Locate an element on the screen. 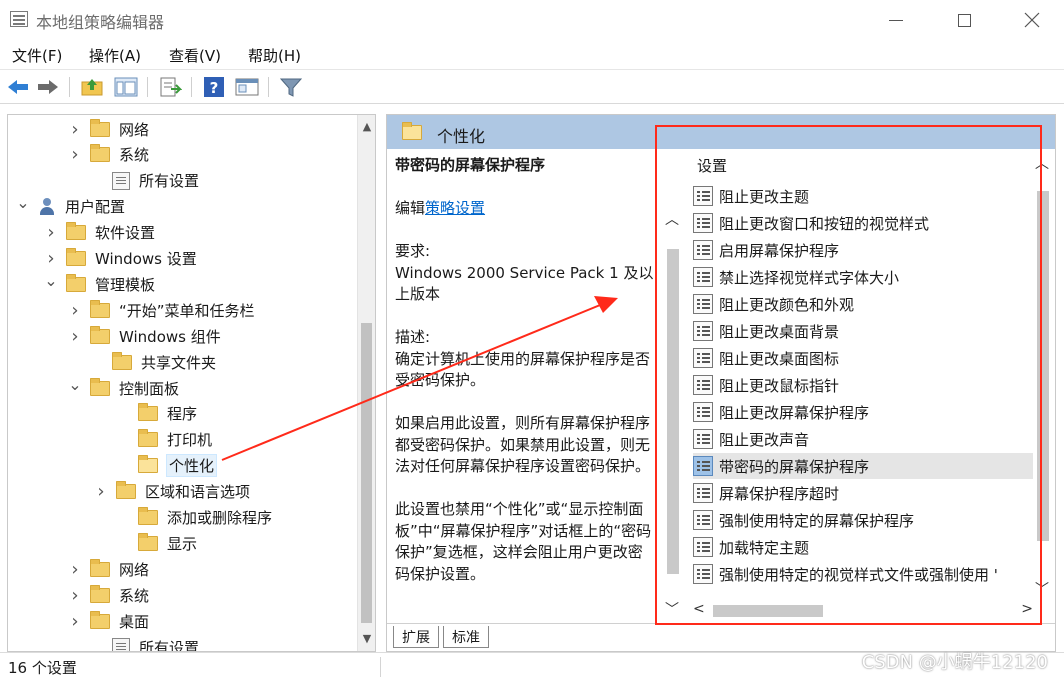 The width and height of the screenshot is (1064, 681). tree-item: ⌄ 控制面板 is located at coordinates (123, 388).